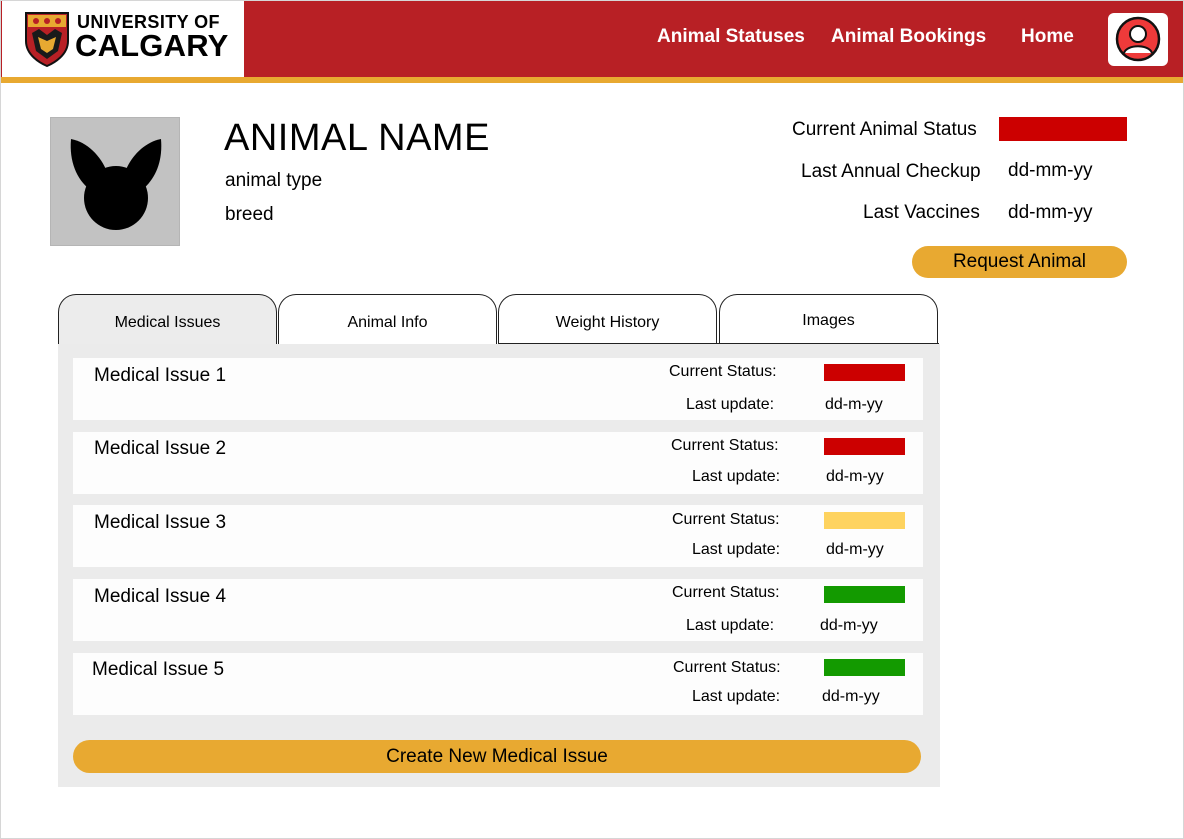  I want to click on vaccines-value: dd-mm-yy, so click(1050, 212).